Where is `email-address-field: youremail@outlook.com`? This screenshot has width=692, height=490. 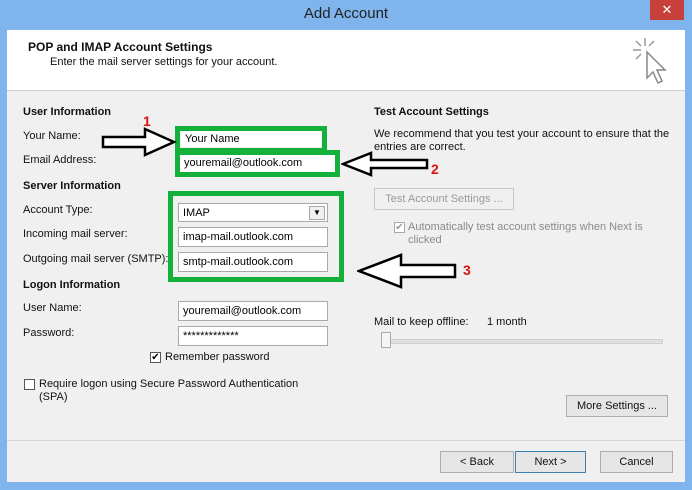 email-address-field: youremail@outlook.com is located at coordinates (257, 163).